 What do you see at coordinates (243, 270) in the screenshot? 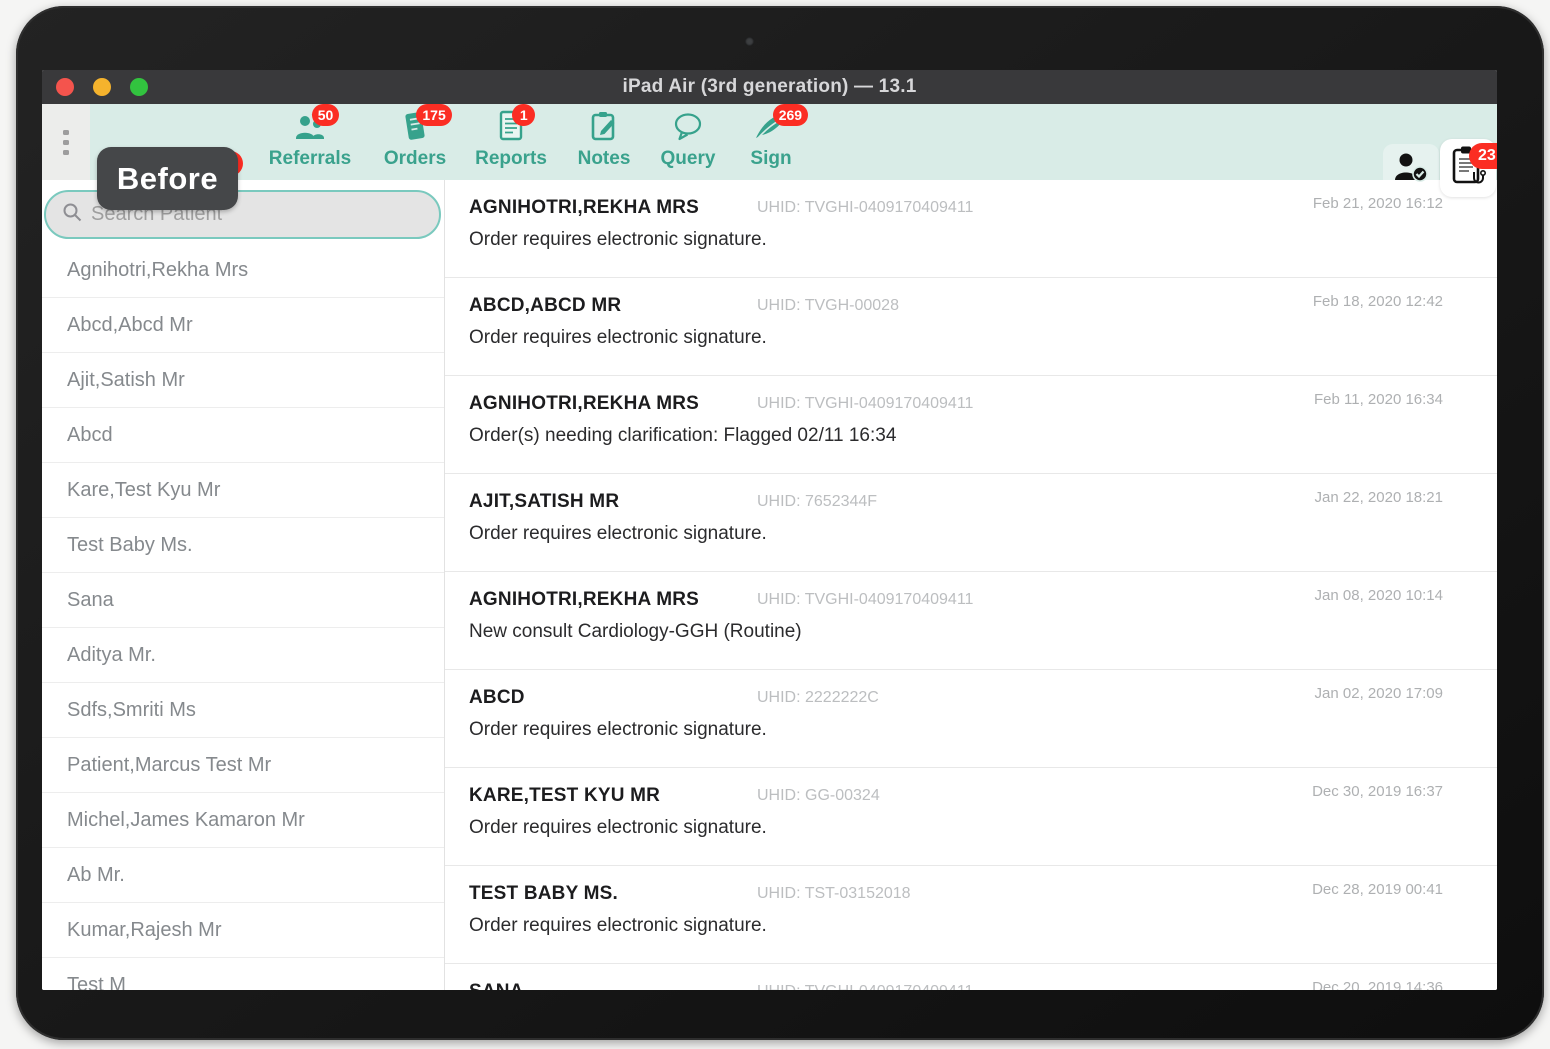
I see `patient-list-item: Agnihotri,Rekha Mrs` at bounding box center [243, 270].